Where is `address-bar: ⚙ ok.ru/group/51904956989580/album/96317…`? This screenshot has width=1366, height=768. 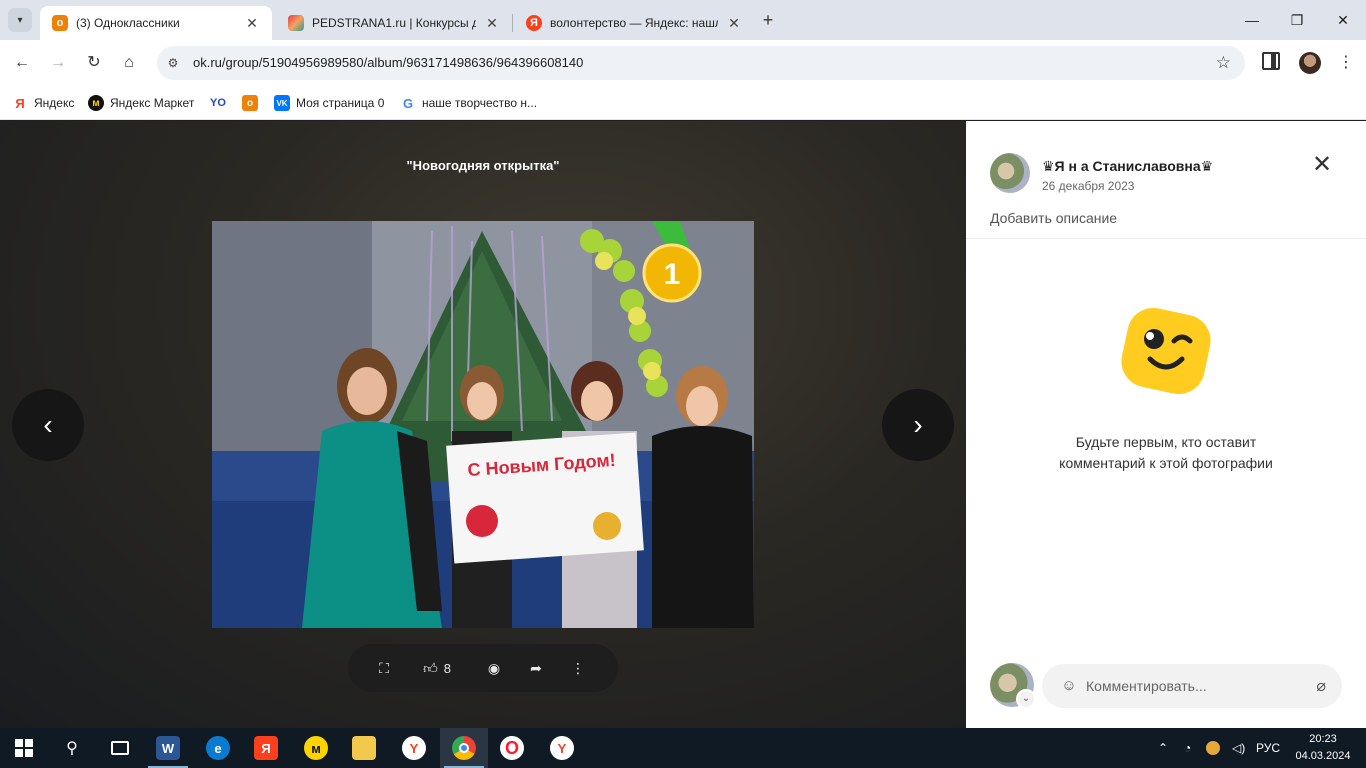 address-bar: ⚙ ok.ru/group/51904956989580/album/96317… is located at coordinates (701, 63).